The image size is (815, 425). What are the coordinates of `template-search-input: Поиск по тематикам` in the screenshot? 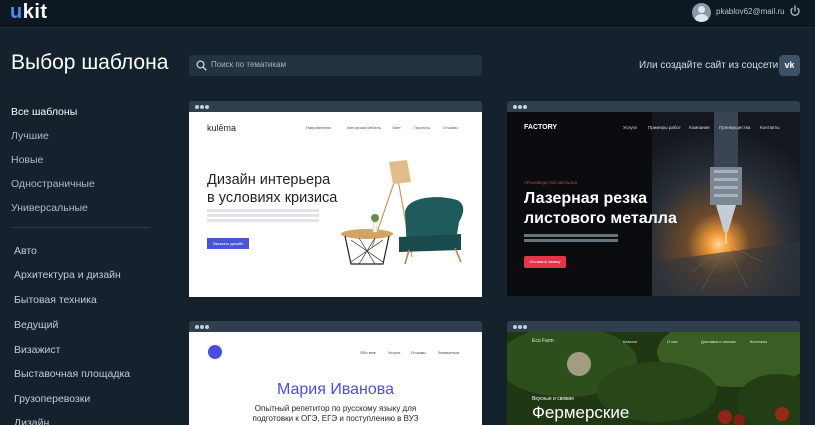 It's located at (335, 65).